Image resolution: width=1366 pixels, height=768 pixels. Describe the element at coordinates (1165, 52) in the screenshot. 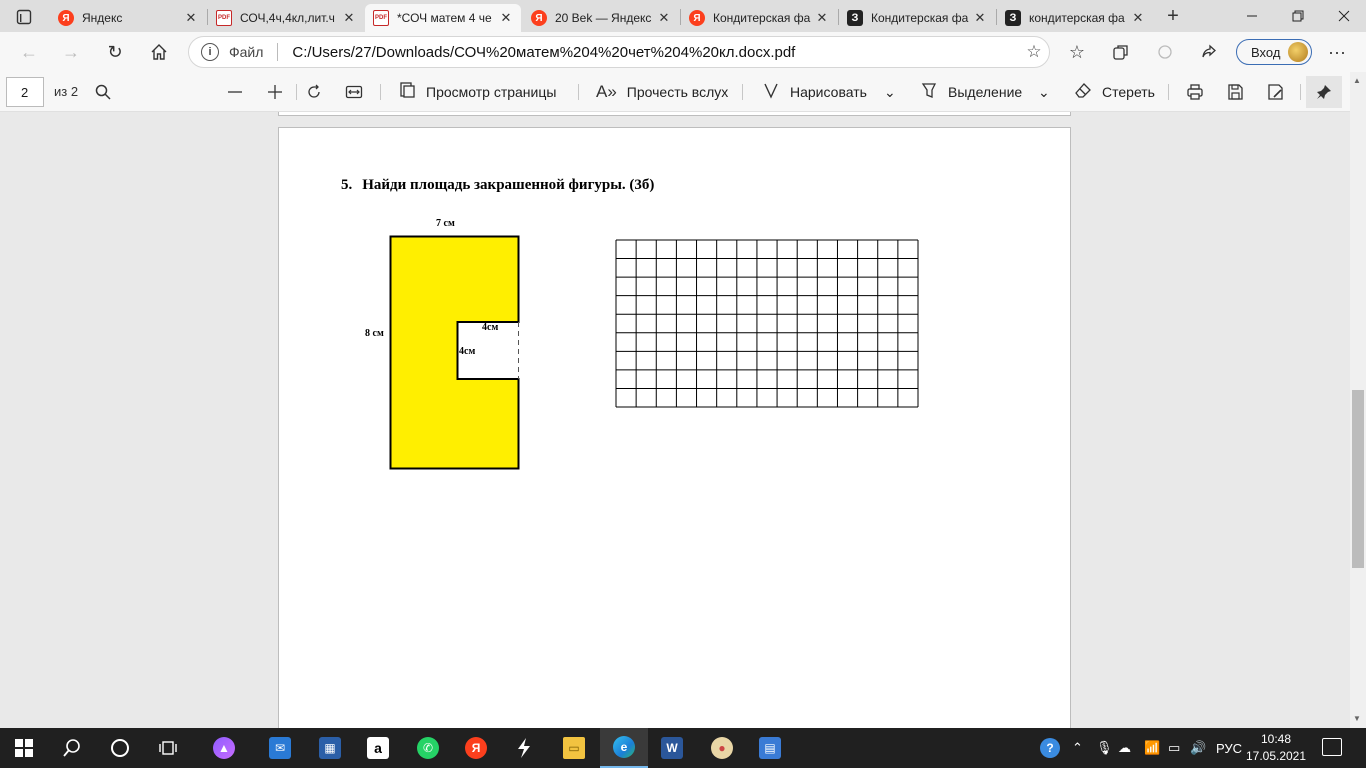

I see `extension-icon` at that location.